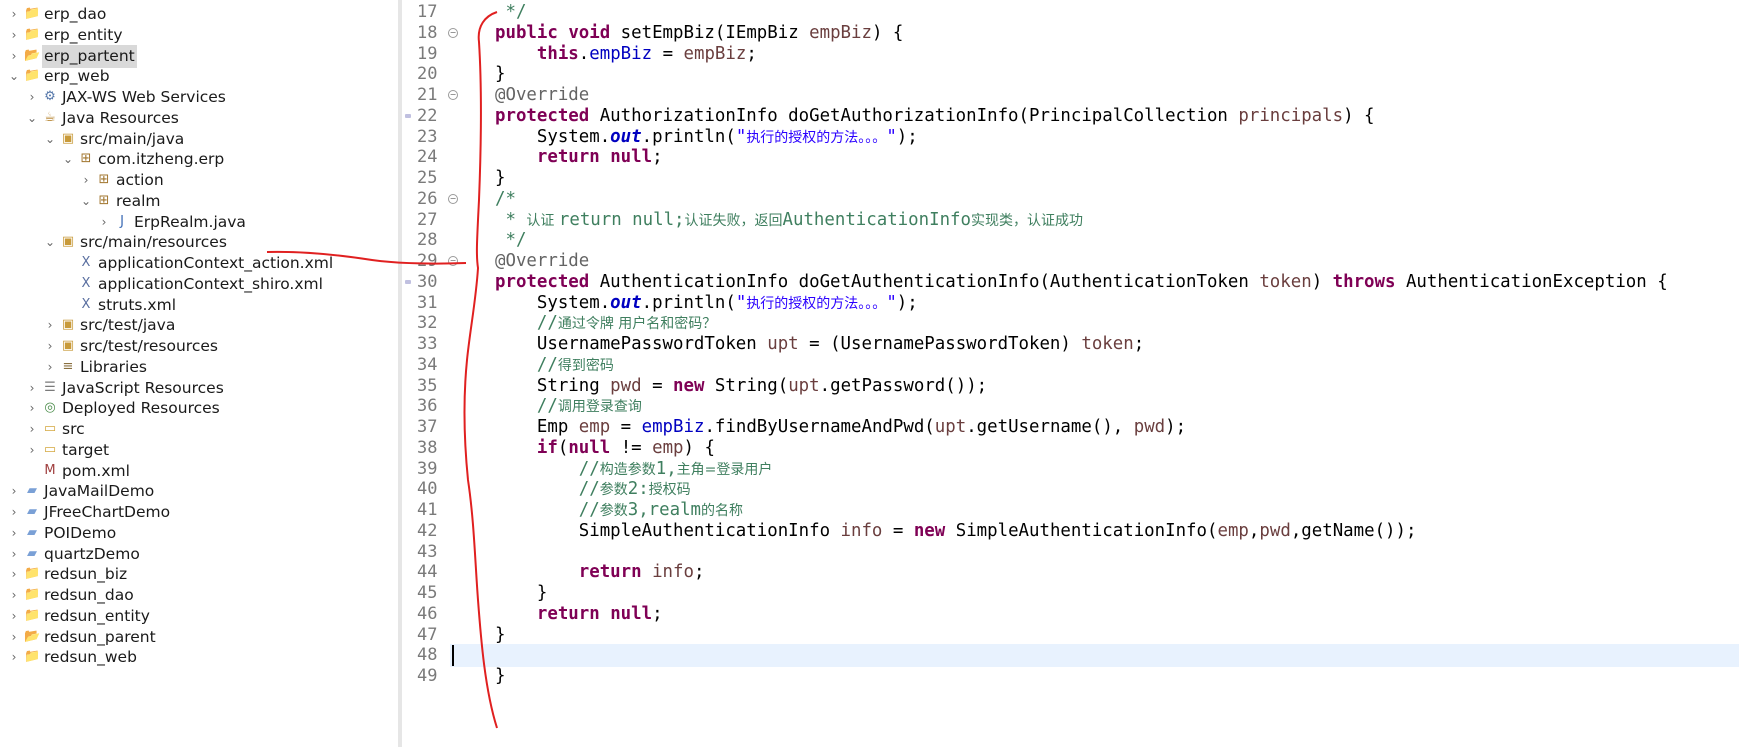 The height and width of the screenshot is (747, 1739). Describe the element at coordinates (199, 533) in the screenshot. I see `tree-item: › ▰ POIDemo` at that location.